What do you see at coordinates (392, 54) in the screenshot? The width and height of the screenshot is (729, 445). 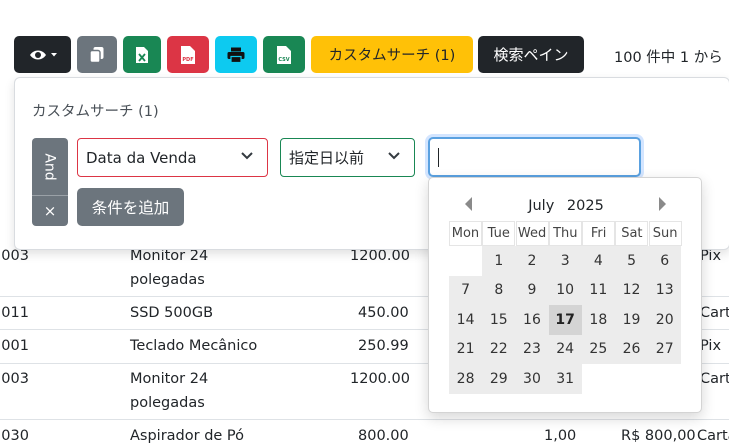 I see `custom-search-button: カスタムサーチ (1)` at bounding box center [392, 54].